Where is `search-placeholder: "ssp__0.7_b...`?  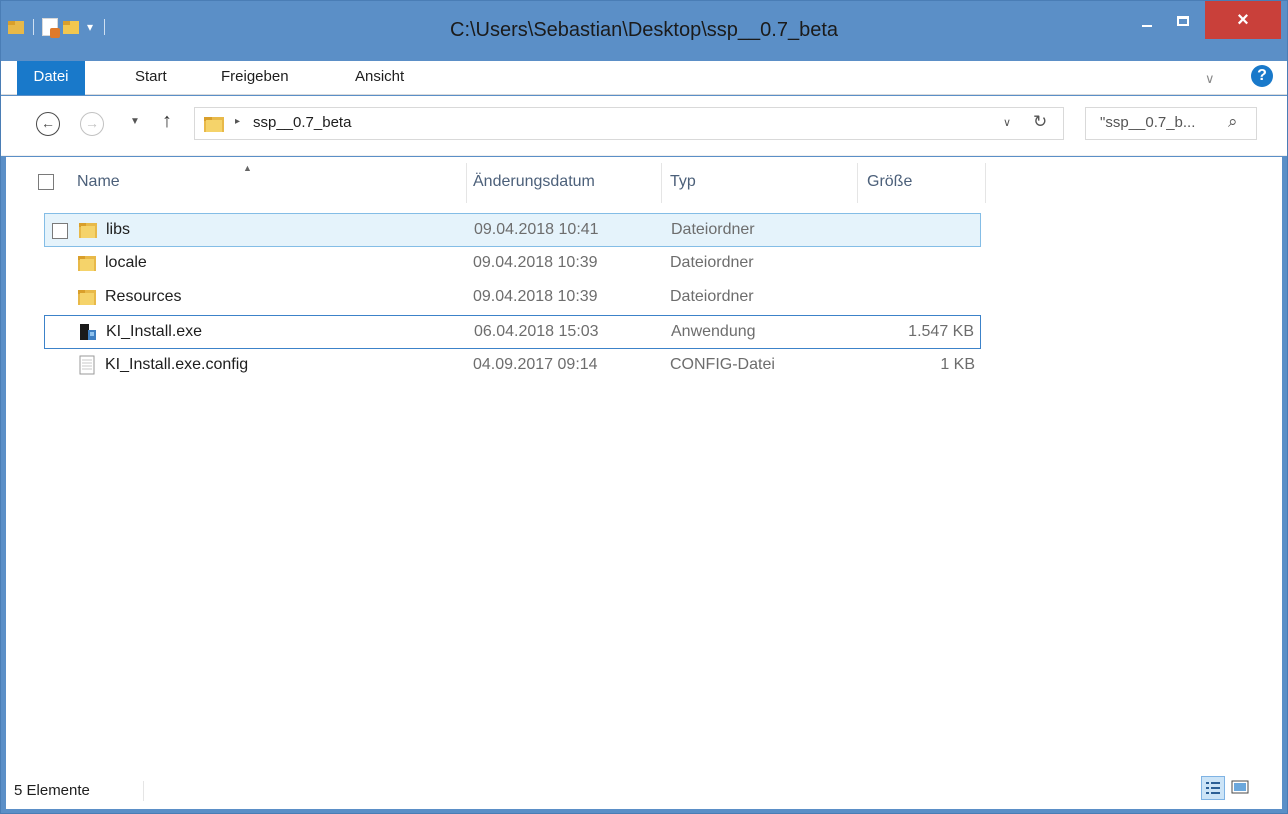 search-placeholder: "ssp__0.7_b... is located at coordinates (1148, 122).